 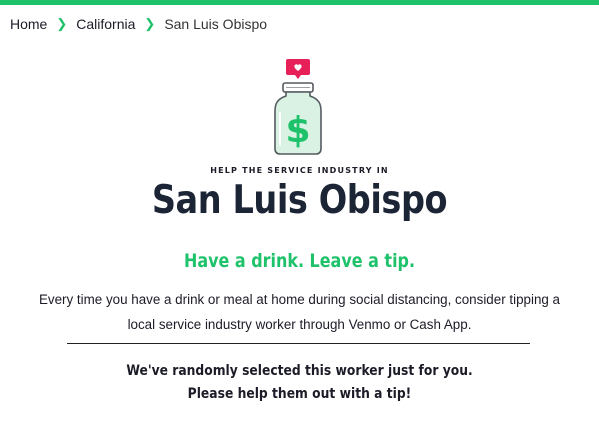 I want to click on breadcrumb-california-link: California, so click(x=105, y=24).